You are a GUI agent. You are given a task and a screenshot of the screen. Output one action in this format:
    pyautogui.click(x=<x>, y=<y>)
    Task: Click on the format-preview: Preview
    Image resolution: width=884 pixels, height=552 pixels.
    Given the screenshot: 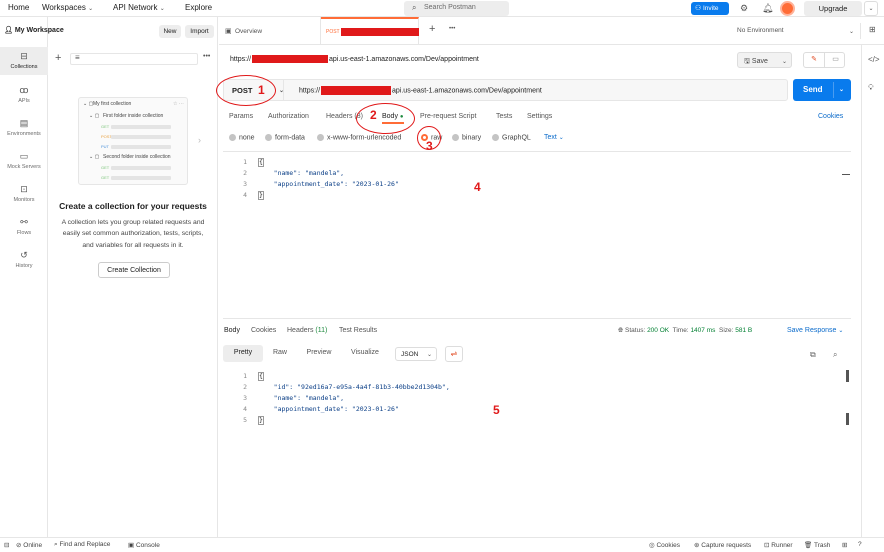 What is the action you would take?
    pyautogui.click(x=319, y=353)
    